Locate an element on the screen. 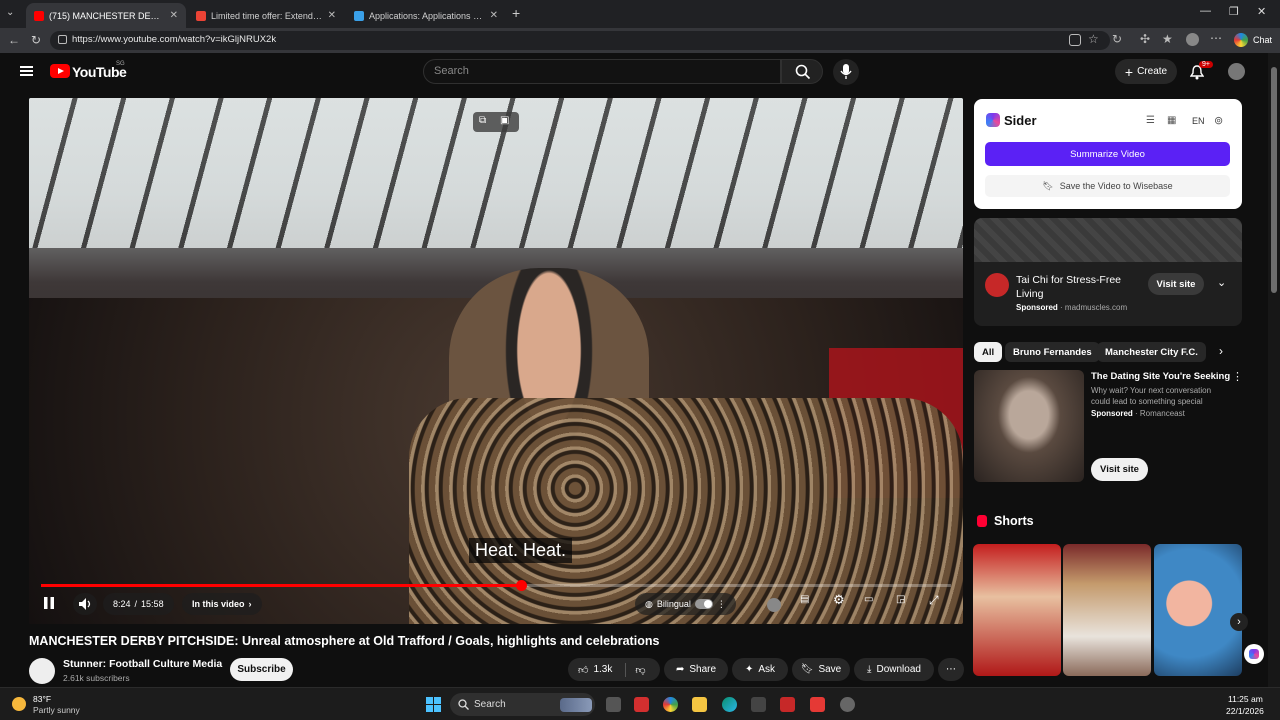  store-icon is located at coordinates (758, 704).